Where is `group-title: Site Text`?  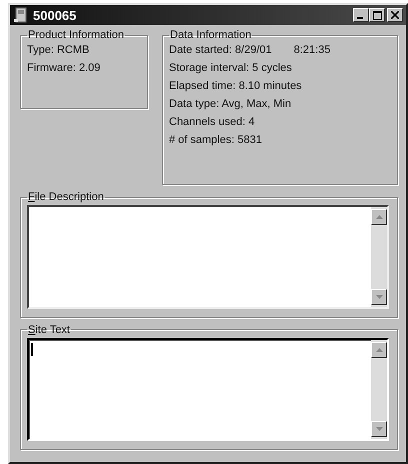 group-title: Site Text is located at coordinates (49, 330).